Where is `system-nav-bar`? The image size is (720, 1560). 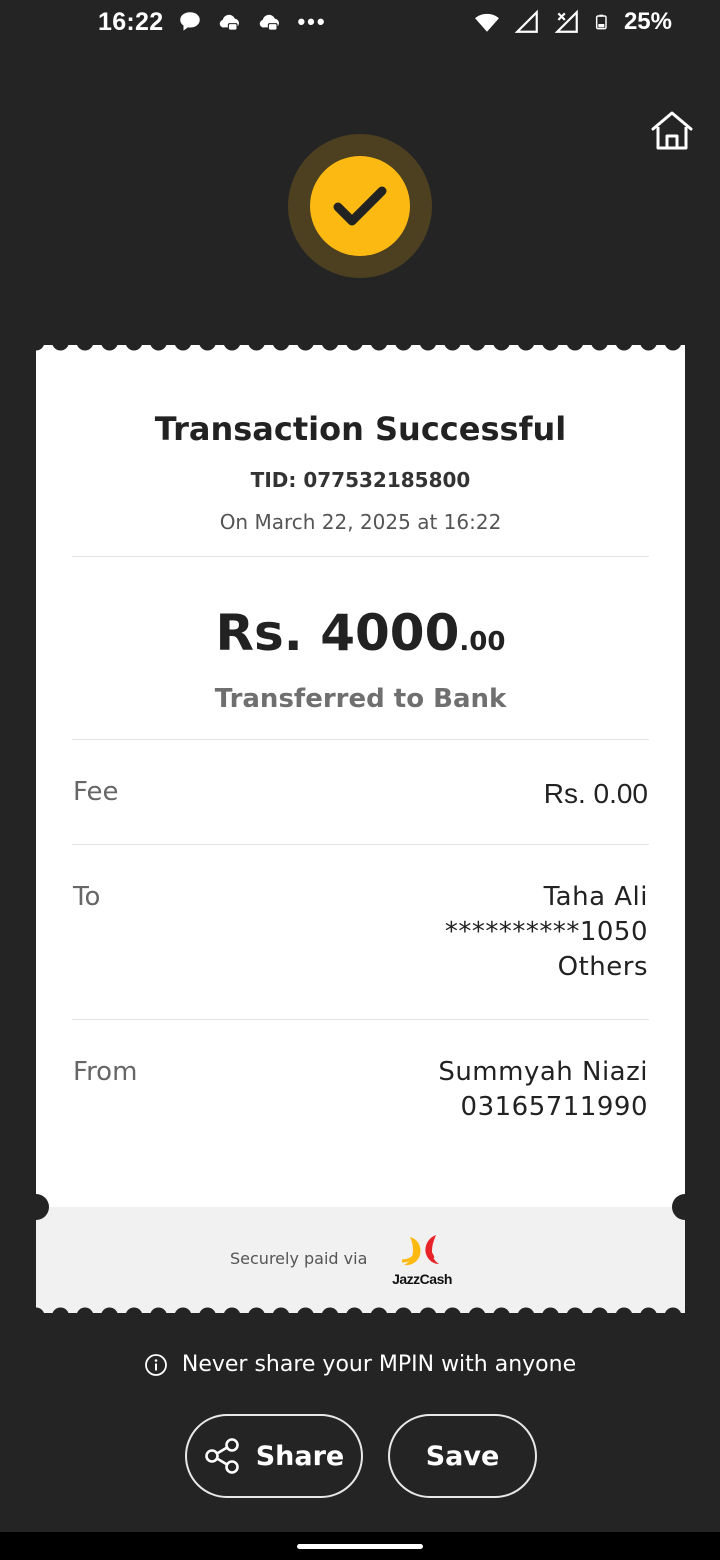 system-nav-bar is located at coordinates (360, 1546).